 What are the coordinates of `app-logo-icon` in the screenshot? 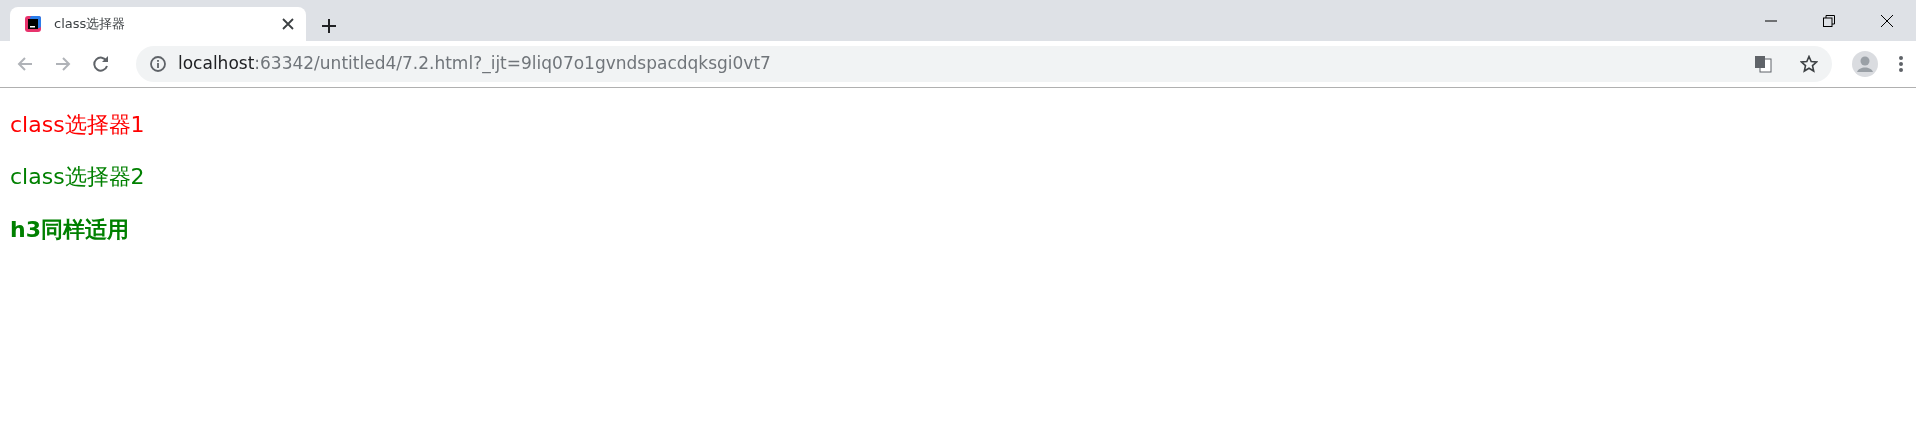 It's located at (33, 24).